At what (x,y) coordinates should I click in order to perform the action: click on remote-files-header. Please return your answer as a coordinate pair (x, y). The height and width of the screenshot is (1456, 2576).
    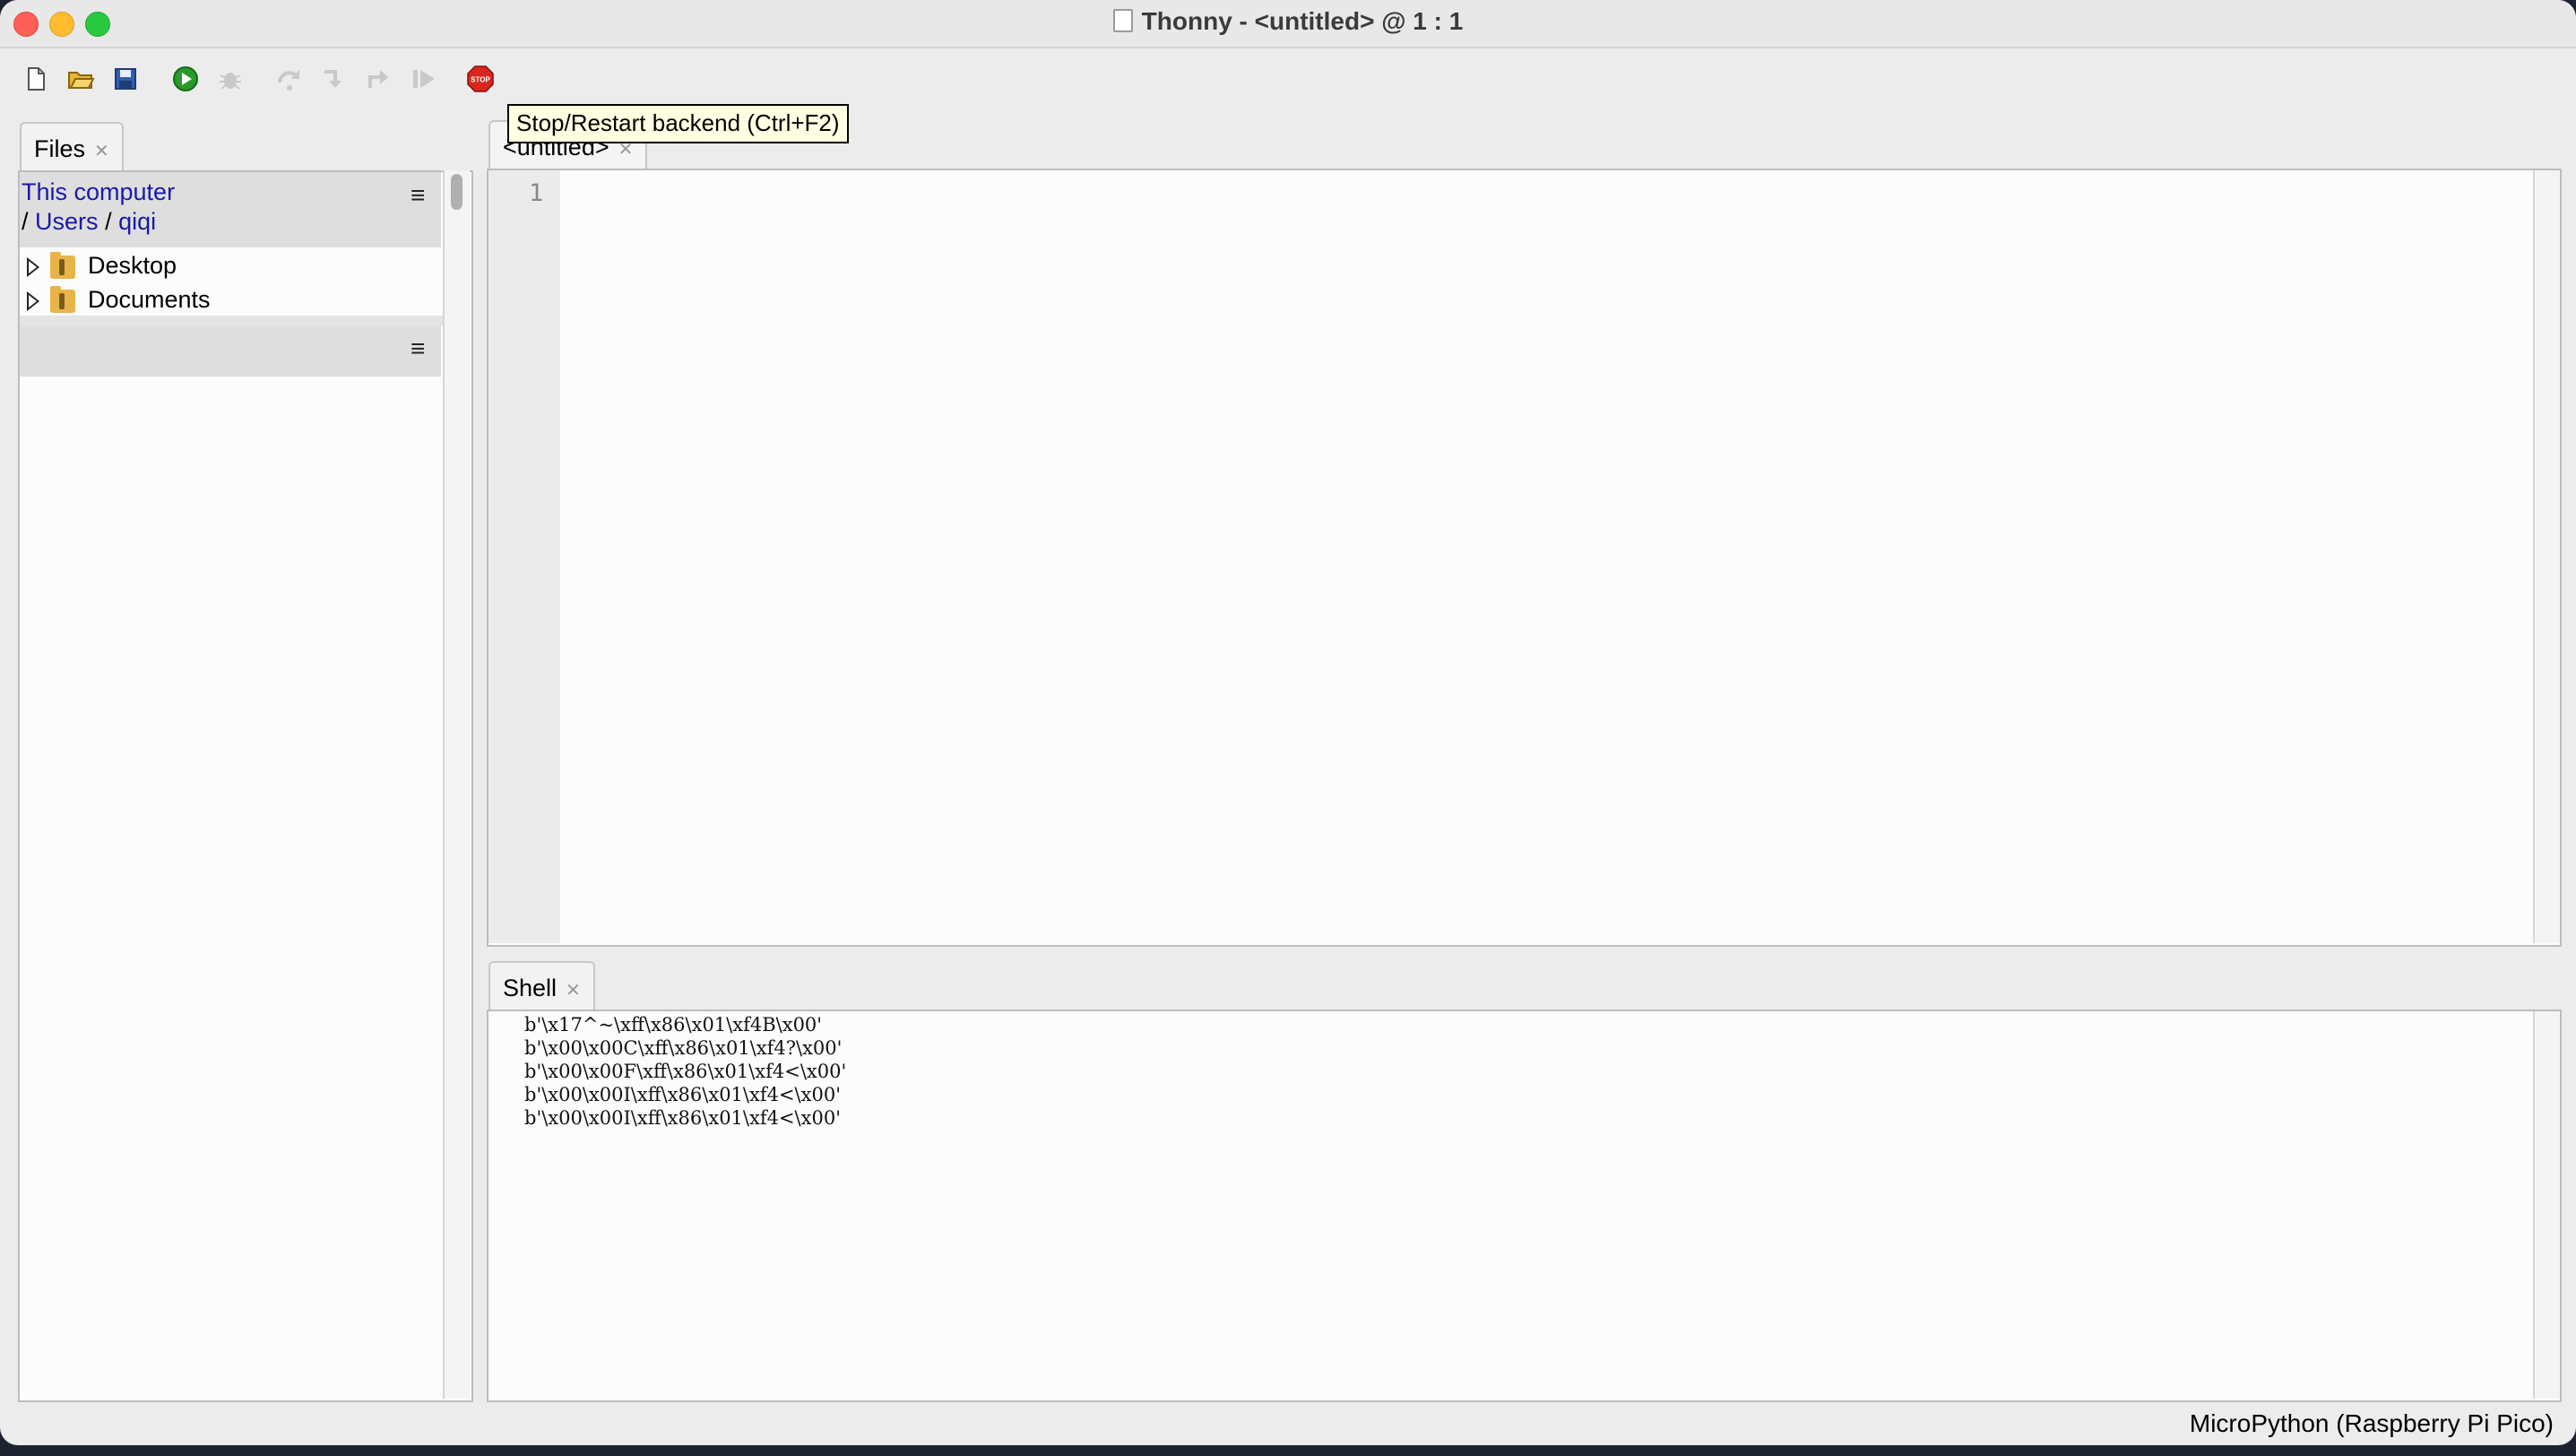
    Looking at the image, I should click on (230, 351).